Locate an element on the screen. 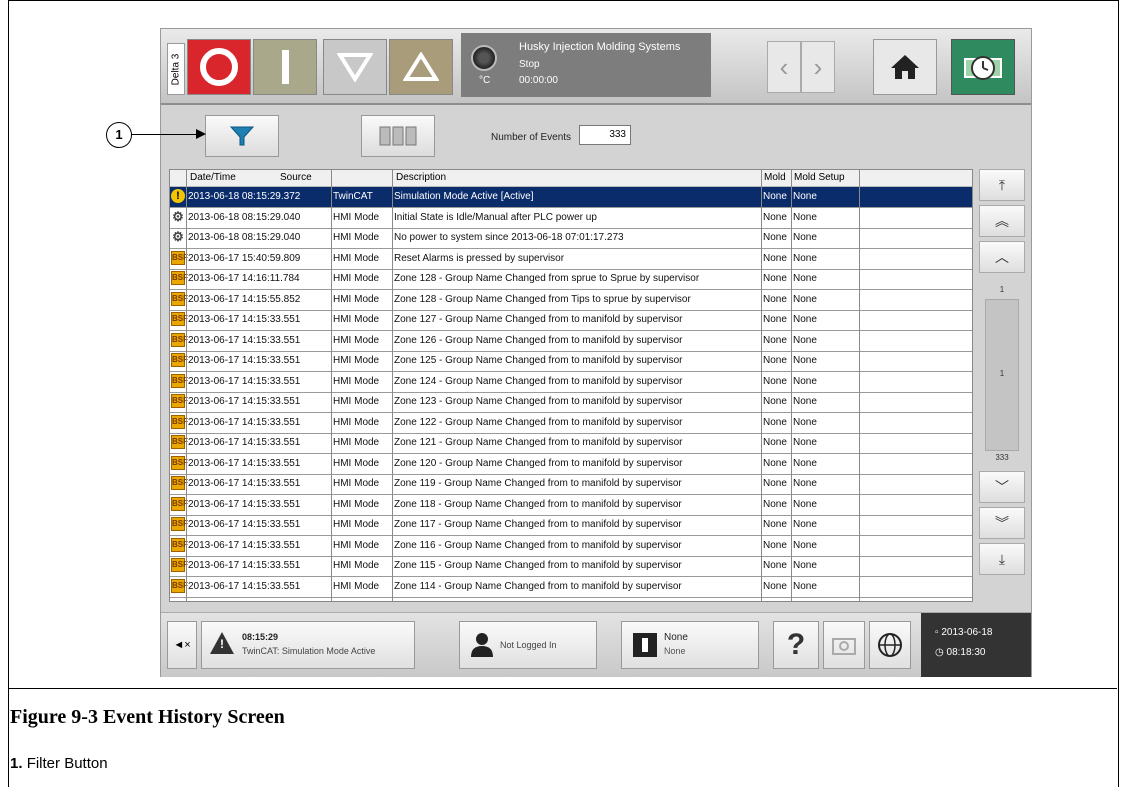 Image resolution: width=1125 pixels, height=787 pixels. figure-caption: Figure 9-3 Event History Screen is located at coordinates (147, 717).